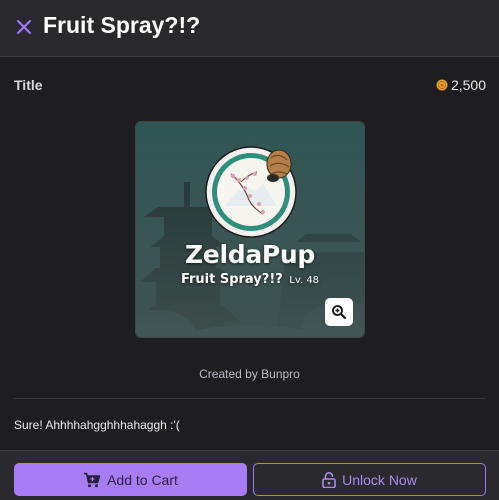 This screenshot has height=500, width=499. What do you see at coordinates (92, 479) in the screenshot?
I see `cart-icon` at bounding box center [92, 479].